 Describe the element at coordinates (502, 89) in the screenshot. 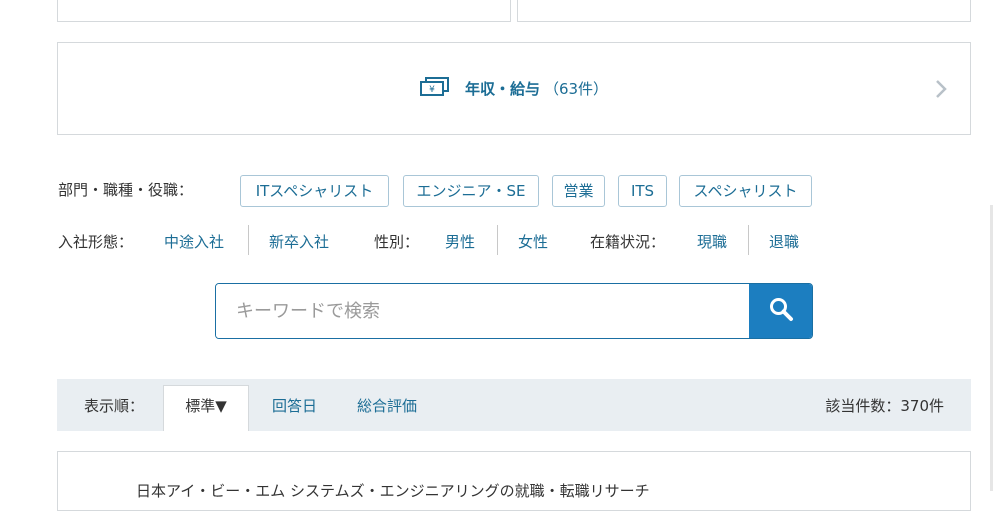

I see `salary-title: 年収・給与` at that location.